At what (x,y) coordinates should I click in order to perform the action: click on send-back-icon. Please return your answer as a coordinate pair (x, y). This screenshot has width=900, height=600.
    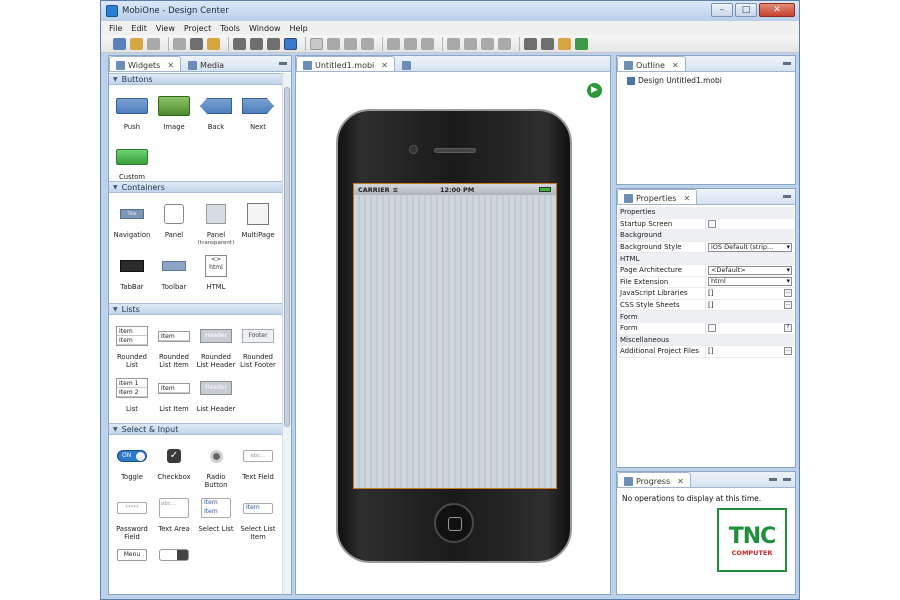
    Looking at the image, I should click on (504, 43).